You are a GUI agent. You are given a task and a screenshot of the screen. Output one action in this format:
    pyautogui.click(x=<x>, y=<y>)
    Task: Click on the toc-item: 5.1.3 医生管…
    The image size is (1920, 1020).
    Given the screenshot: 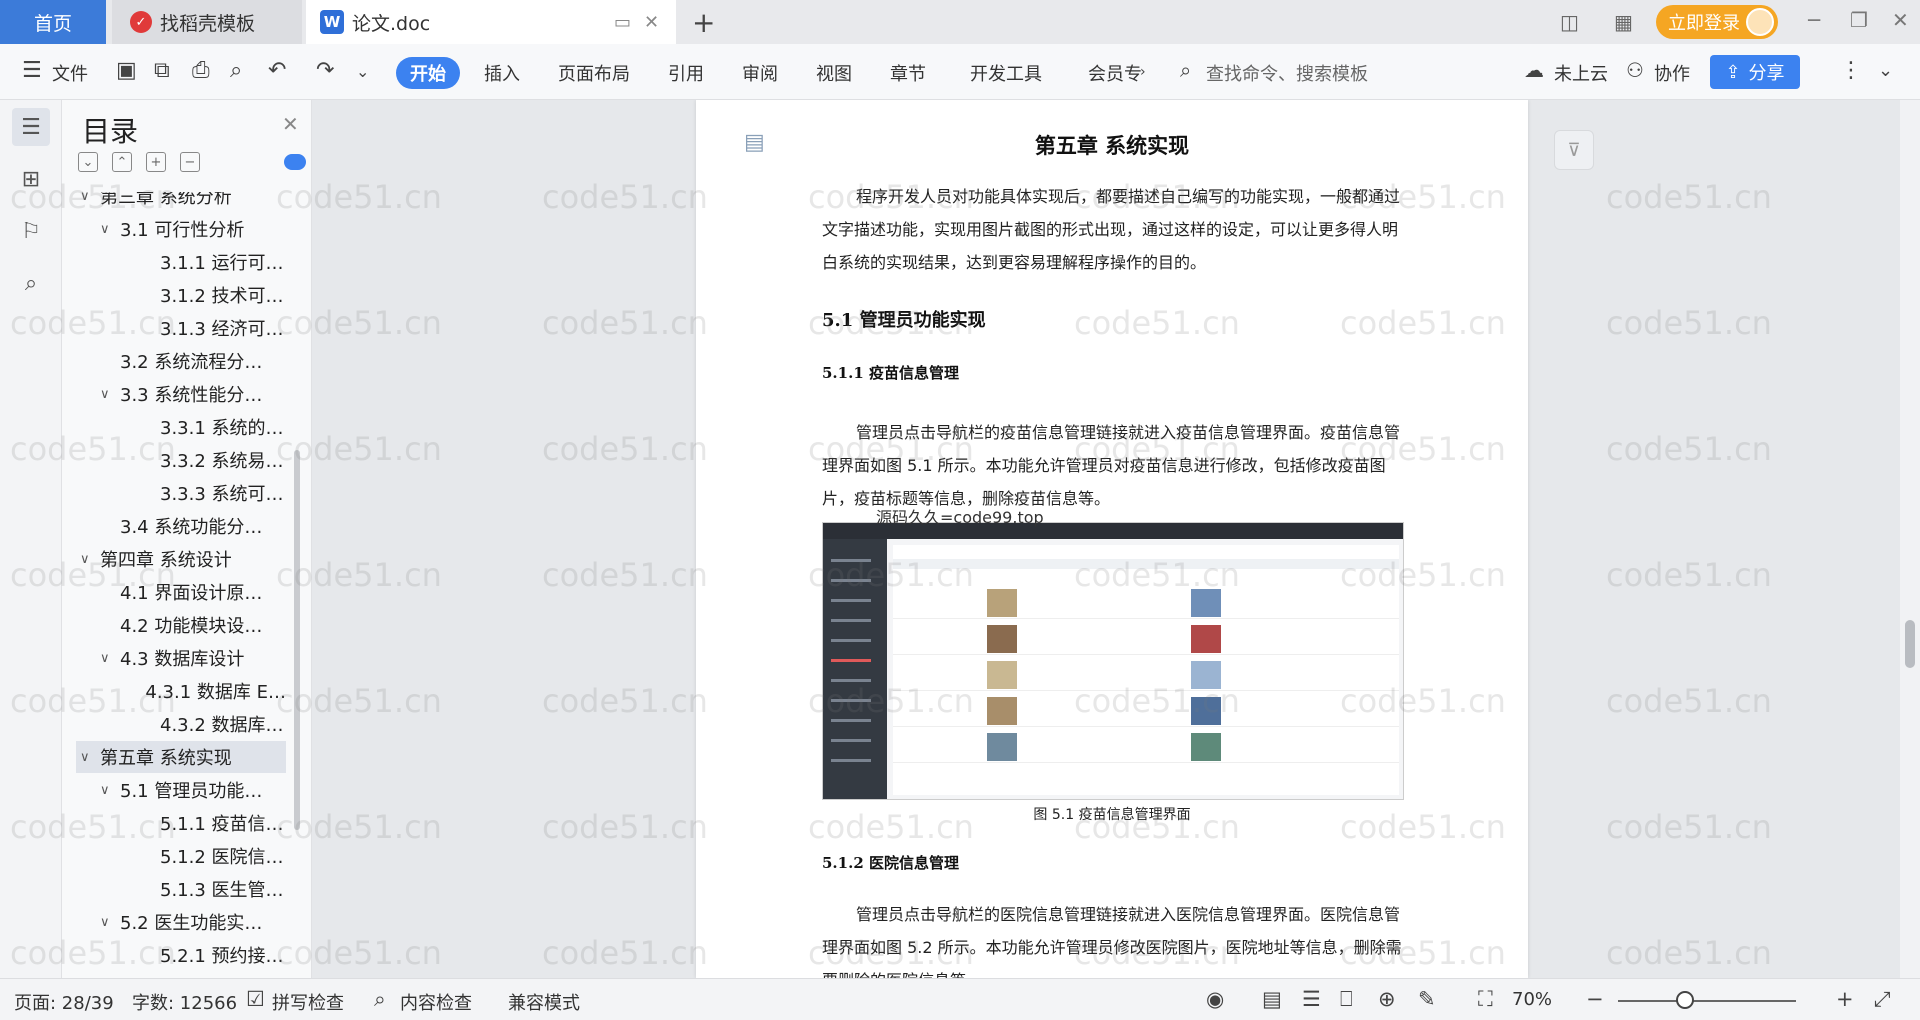 What is the action you would take?
    pyautogui.click(x=181, y=889)
    